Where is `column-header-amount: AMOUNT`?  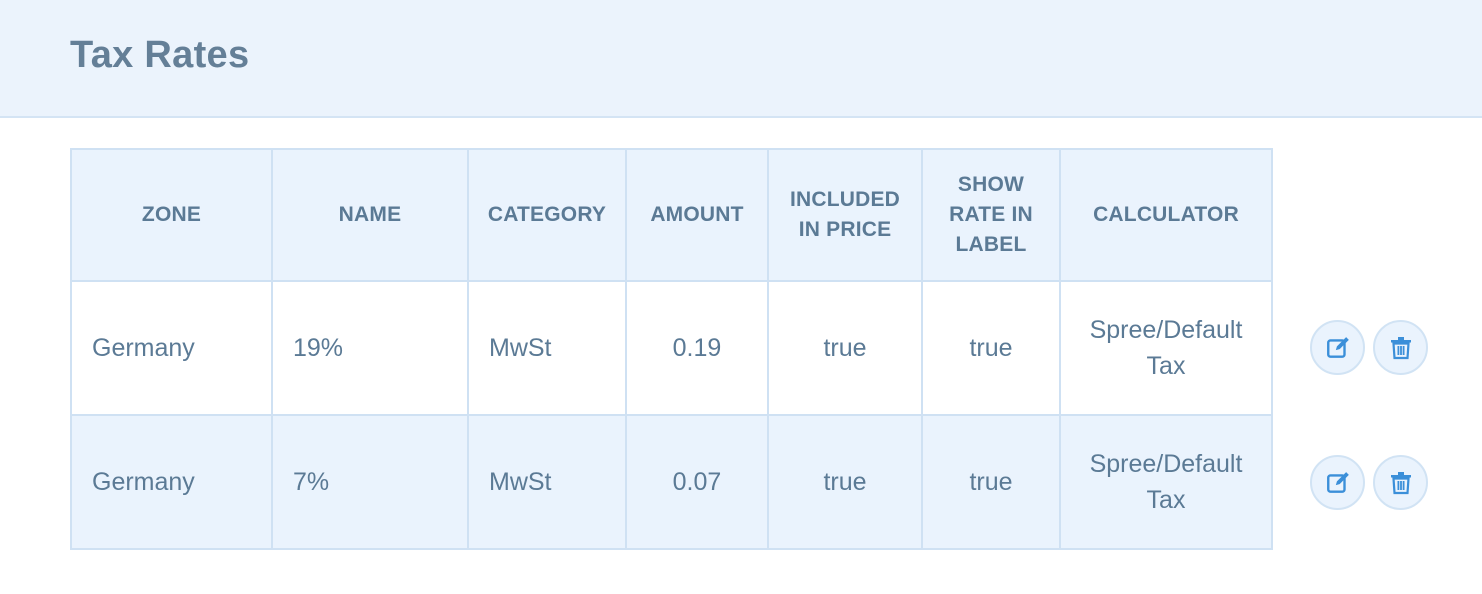
column-header-amount: AMOUNT is located at coordinates (697, 215).